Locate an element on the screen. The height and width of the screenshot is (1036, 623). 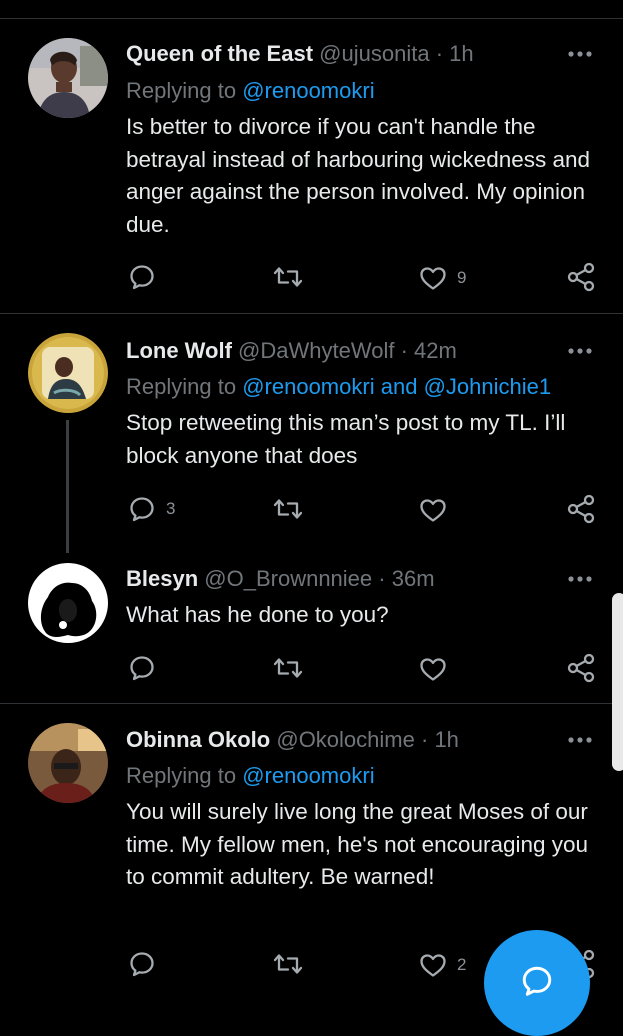
compose-button is located at coordinates (537, 983).